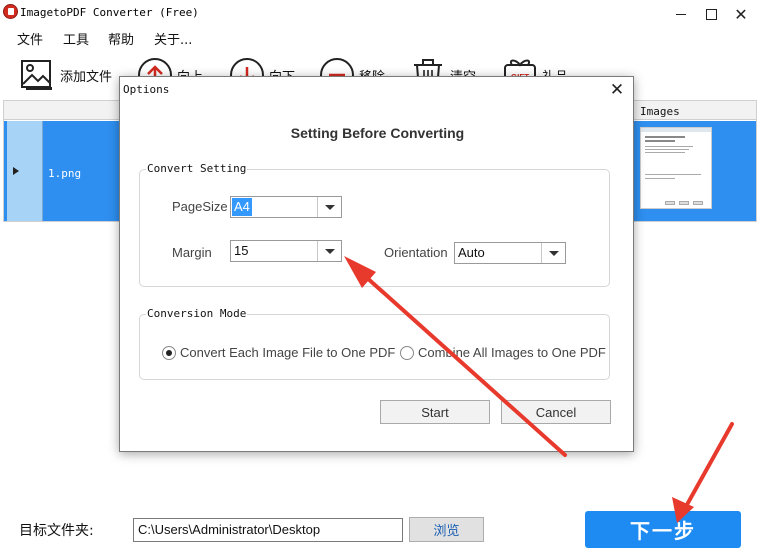 Image resolution: width=761 pixels, height=560 pixels. Describe the element at coordinates (268, 530) in the screenshot. I see `target-folder-input: C:\Users\Administrator\Desktop` at that location.